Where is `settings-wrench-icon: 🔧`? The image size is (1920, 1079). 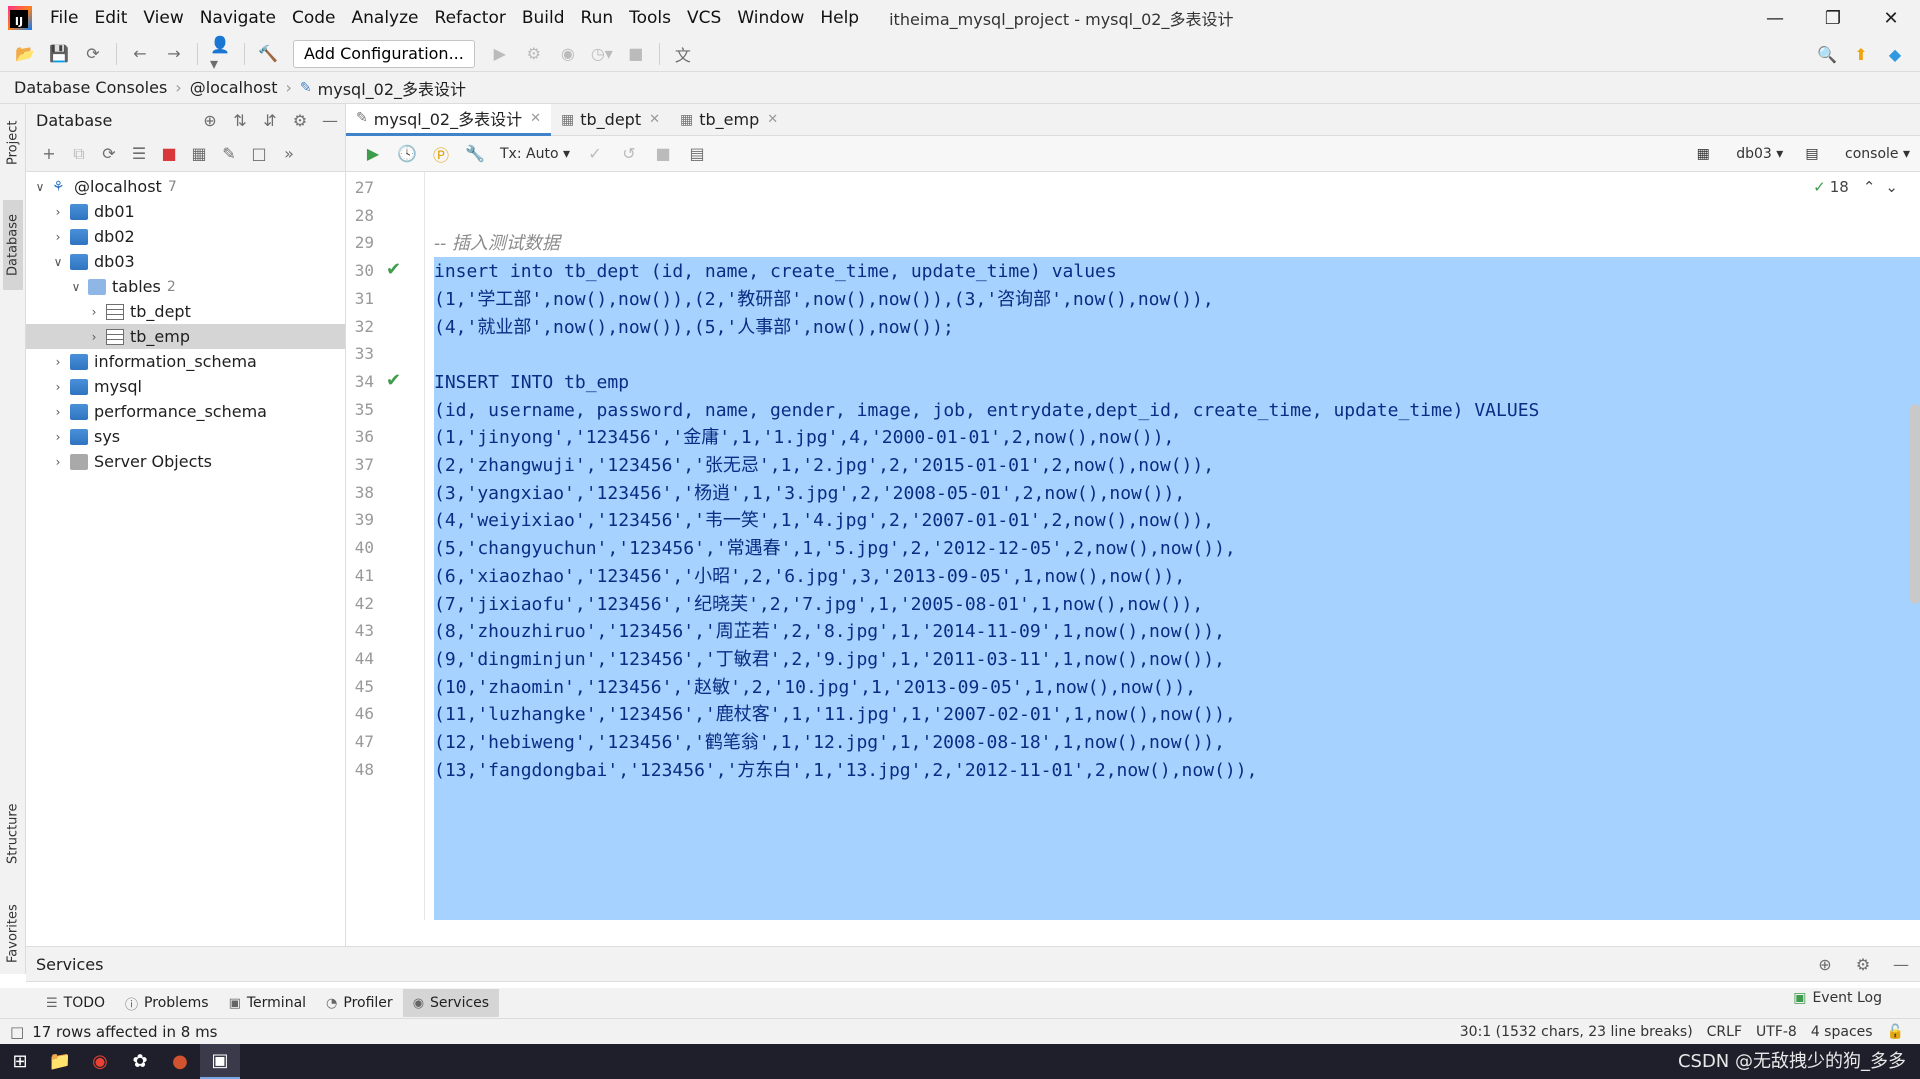
settings-wrench-icon: 🔧 is located at coordinates (475, 154).